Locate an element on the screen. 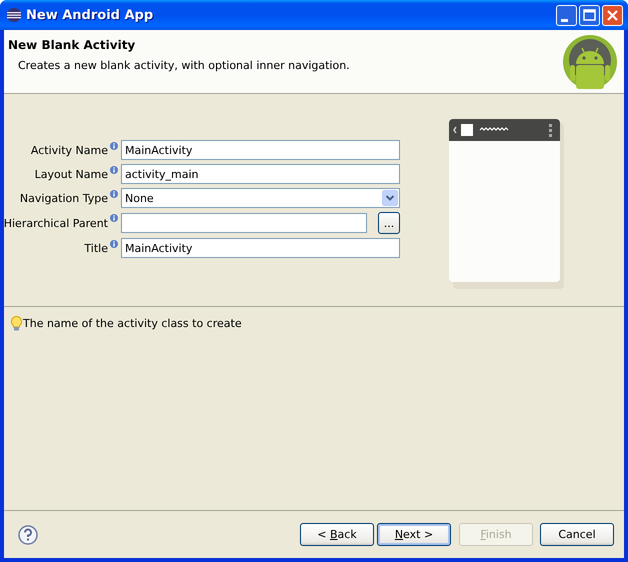 The height and width of the screenshot is (562, 628). minimize-icon is located at coordinates (564, 20).